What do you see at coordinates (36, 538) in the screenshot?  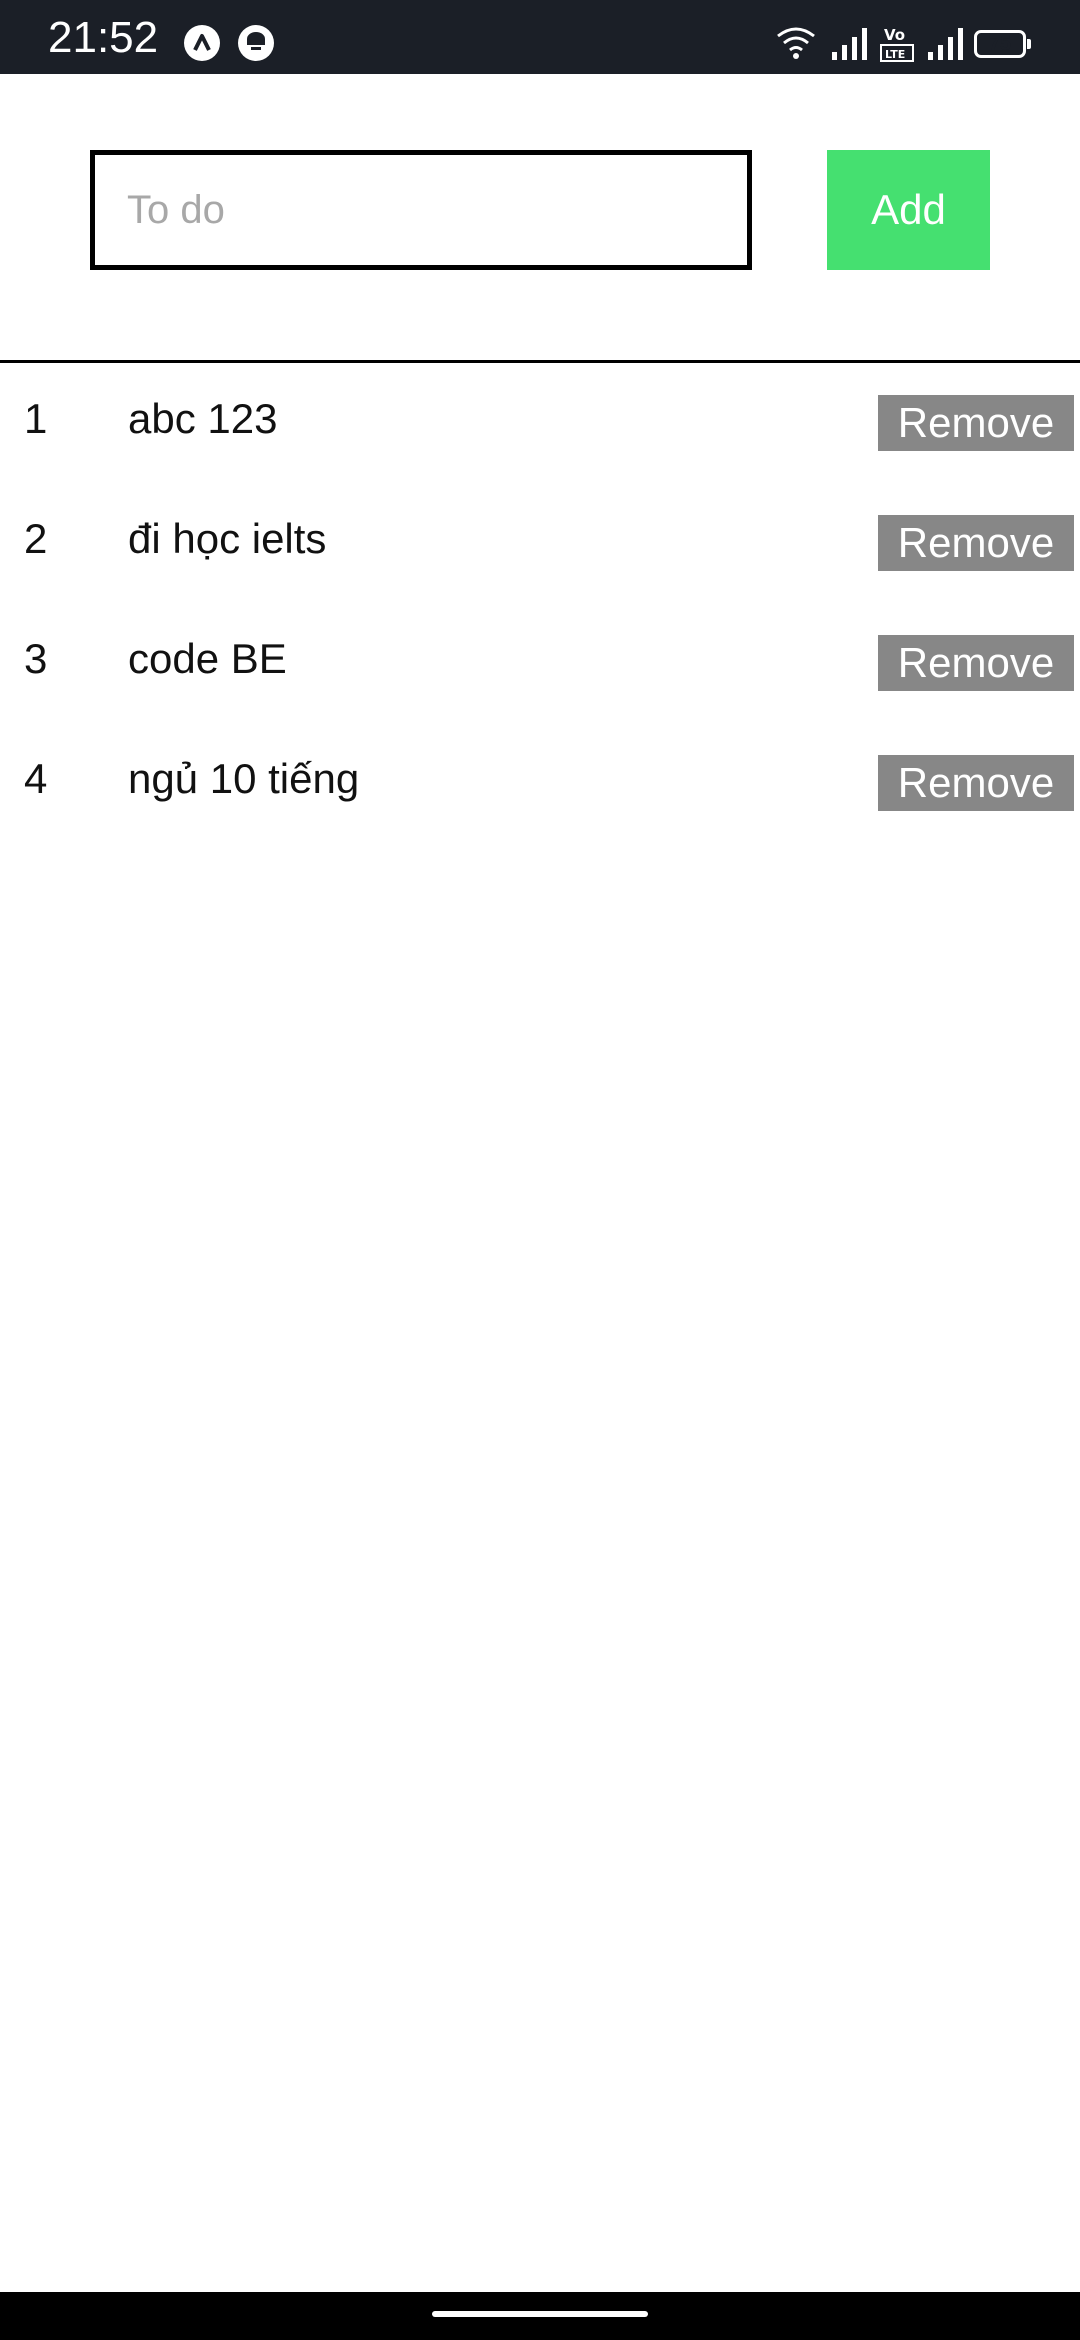 I see `item-index: 2` at bounding box center [36, 538].